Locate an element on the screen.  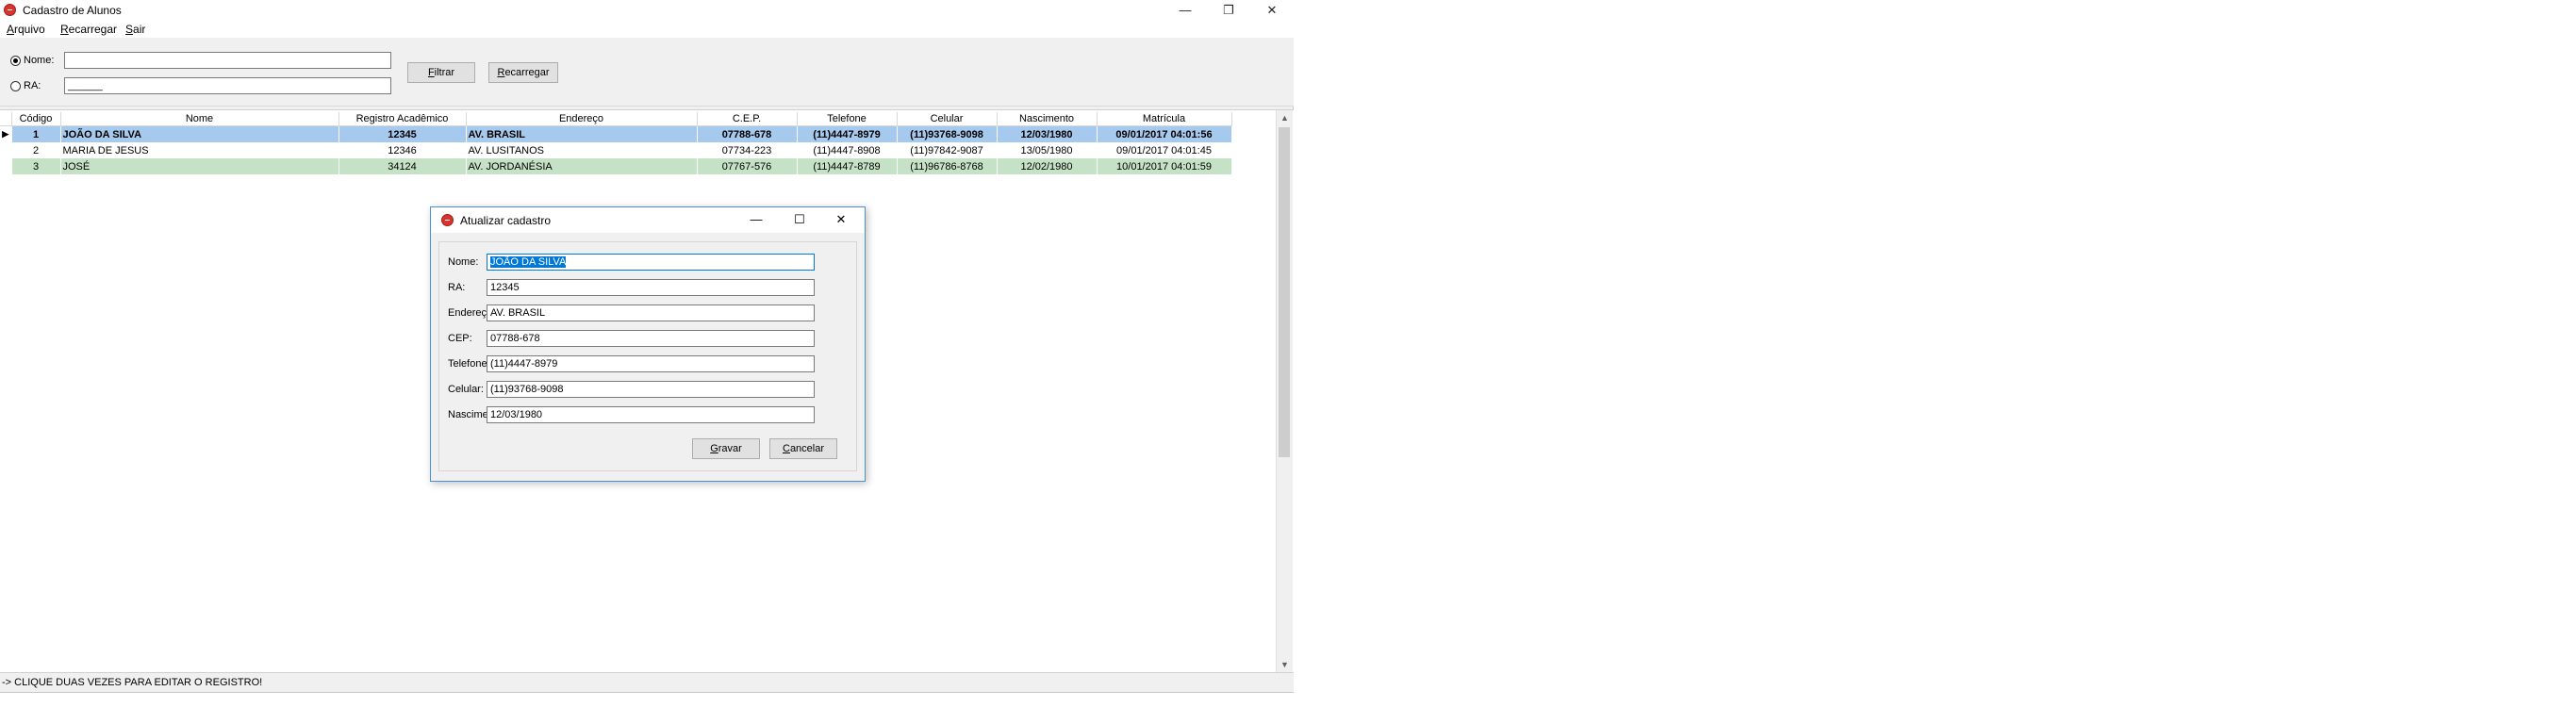
maximize-icon: ☐ is located at coordinates (799, 219).